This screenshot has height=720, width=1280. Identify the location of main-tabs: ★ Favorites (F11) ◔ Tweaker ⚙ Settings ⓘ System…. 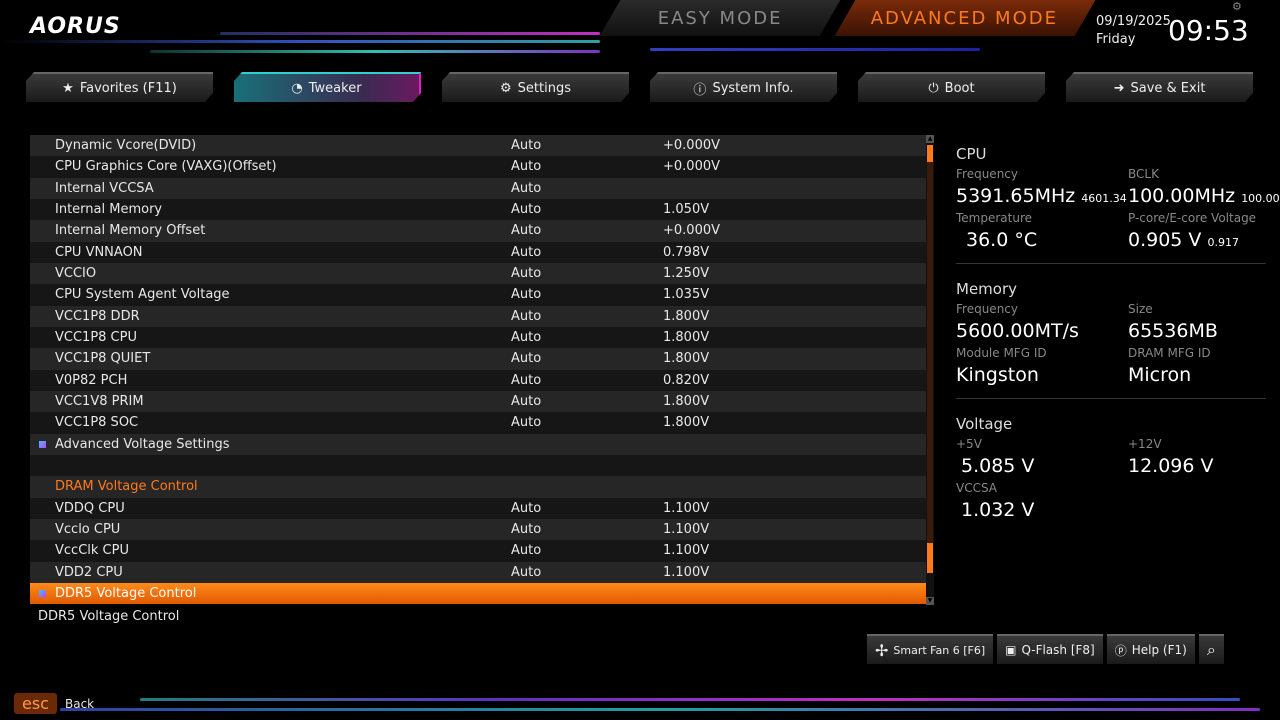
(639, 87).